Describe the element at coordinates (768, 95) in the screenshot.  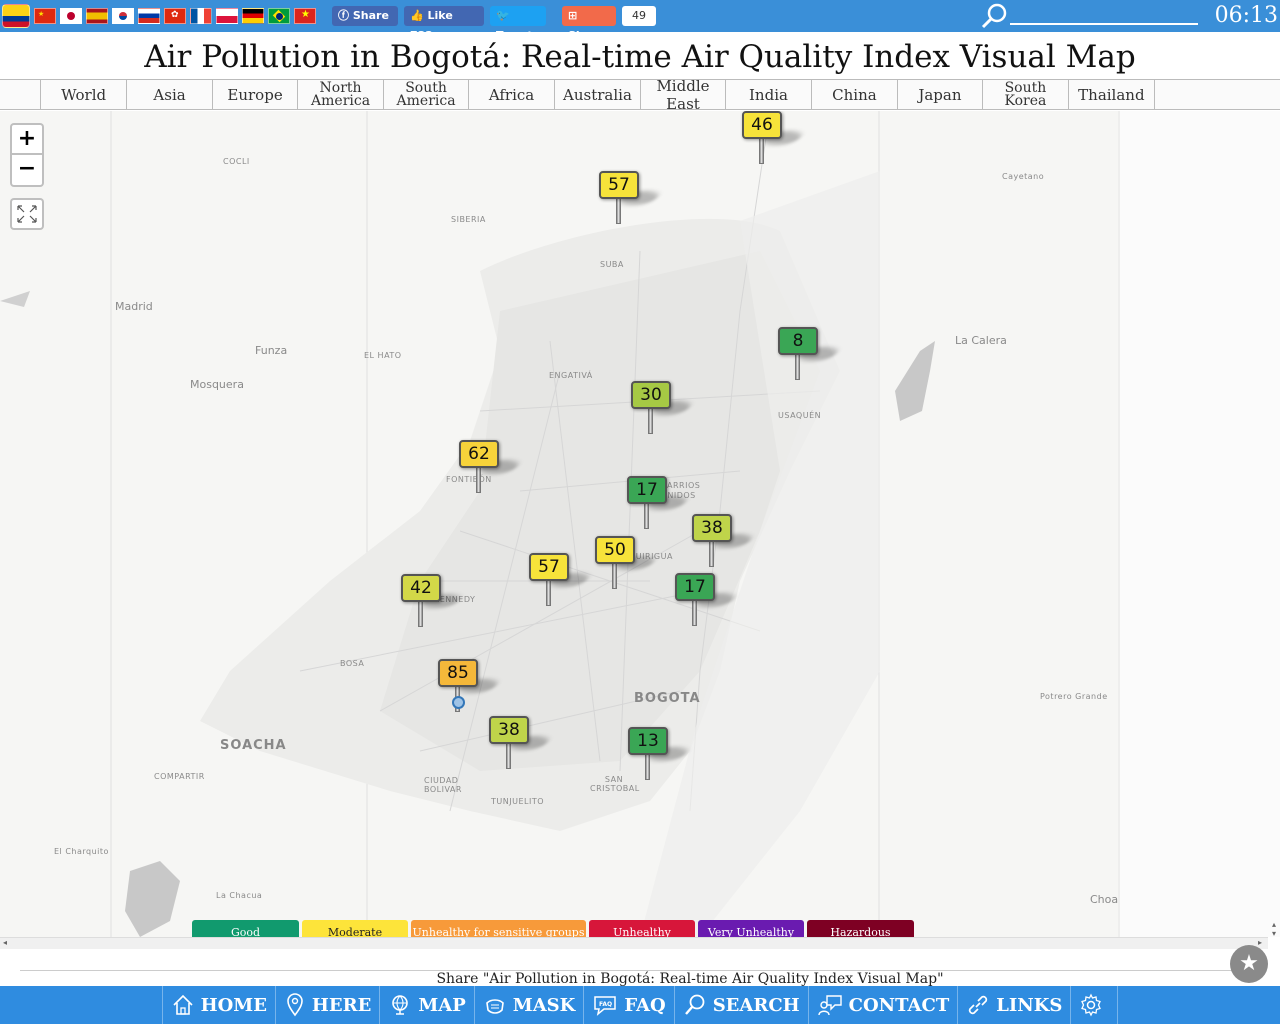
I see `region-tab-india: India` at that location.